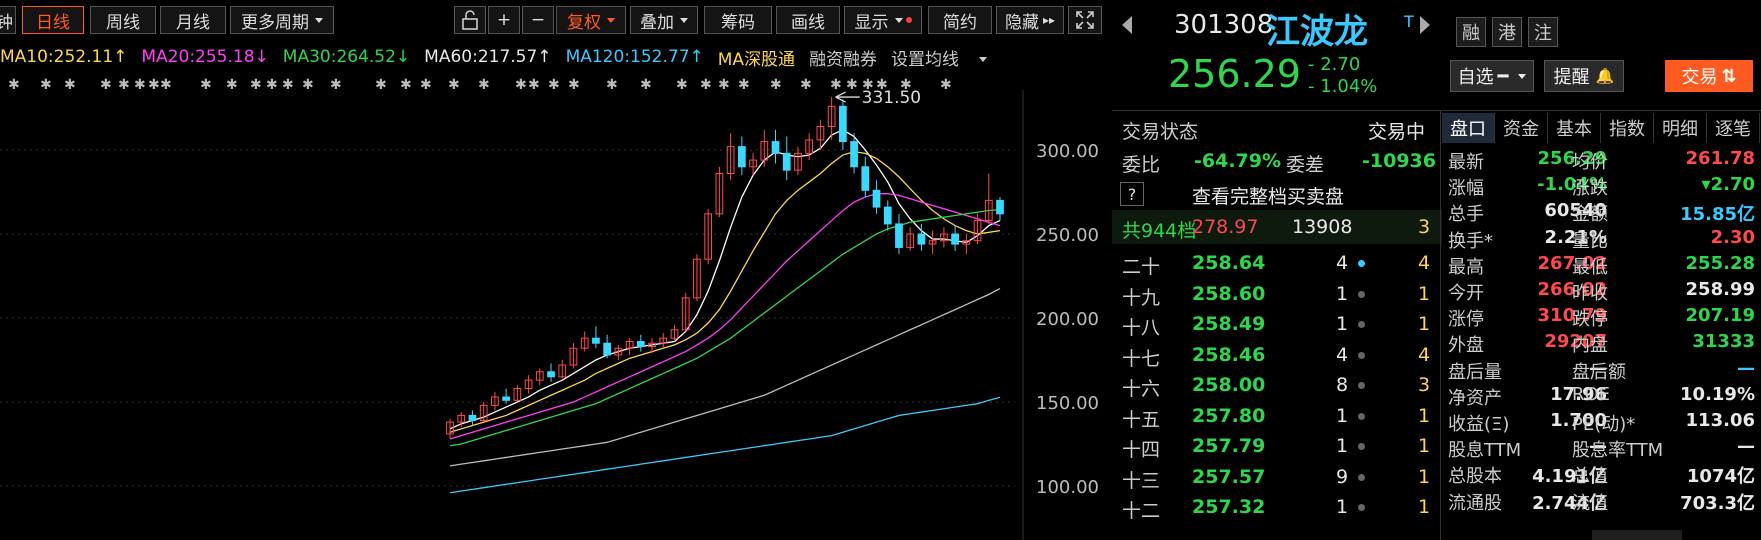 This screenshot has width=1761, height=540. What do you see at coordinates (1436, 110) in the screenshot?
I see `separator` at bounding box center [1436, 110].